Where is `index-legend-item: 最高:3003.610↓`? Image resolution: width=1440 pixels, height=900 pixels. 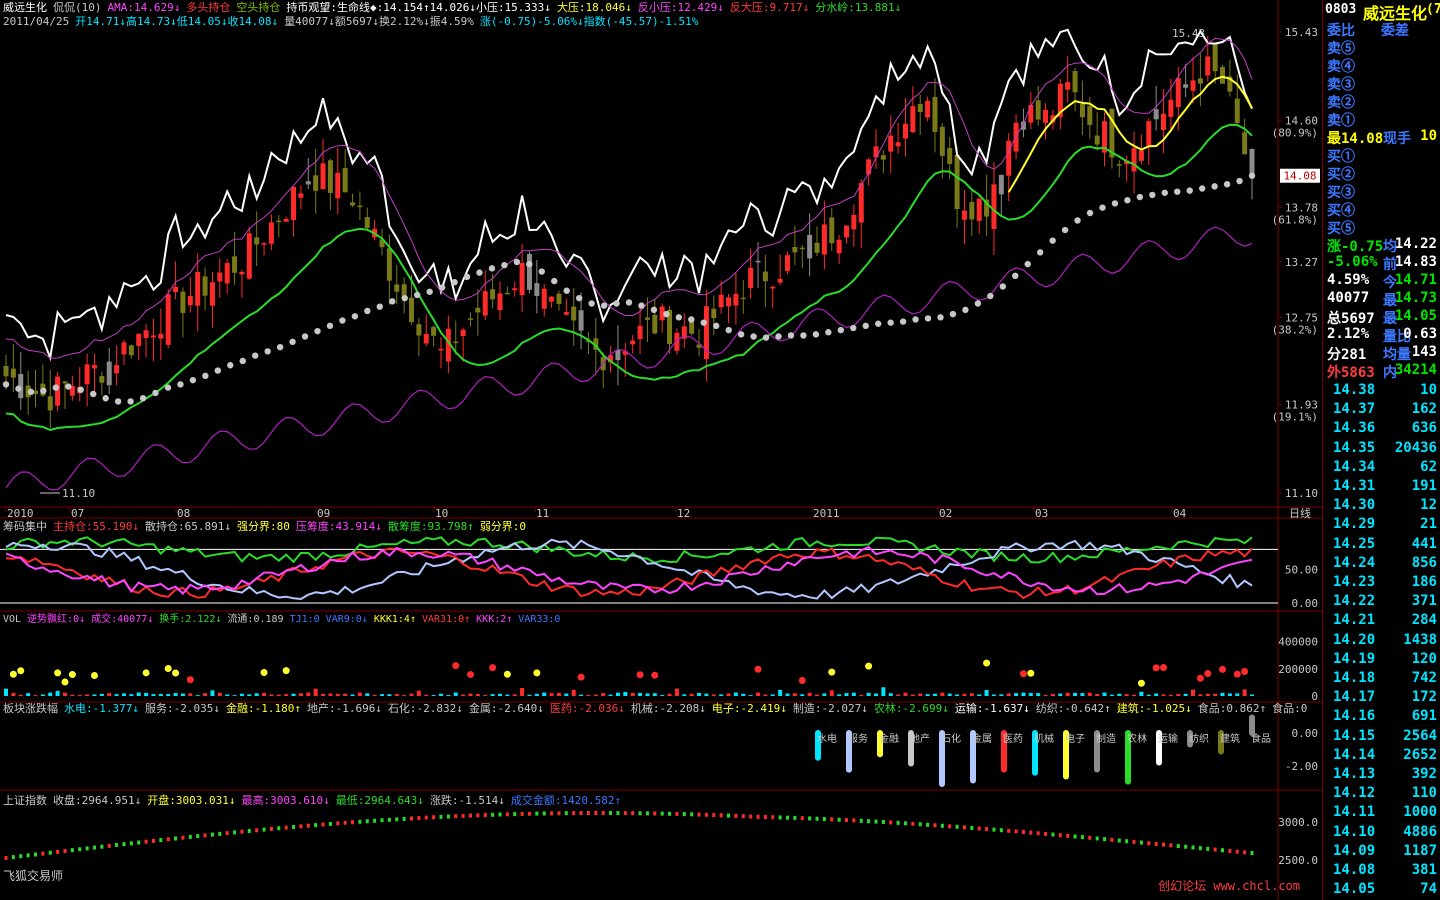 index-legend-item: 最高:3003.610↓ is located at coordinates (285, 800).